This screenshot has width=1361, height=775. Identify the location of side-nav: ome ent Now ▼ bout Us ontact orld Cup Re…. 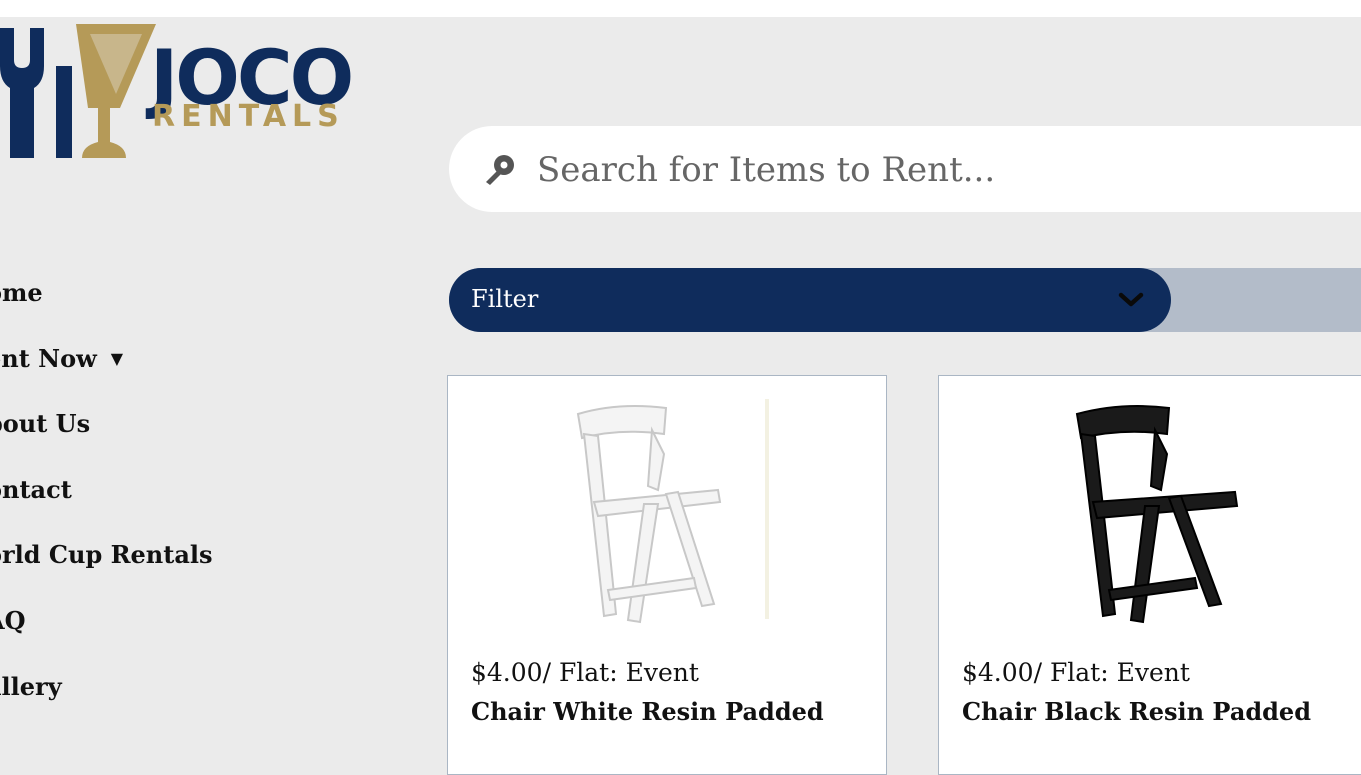
(123, 507).